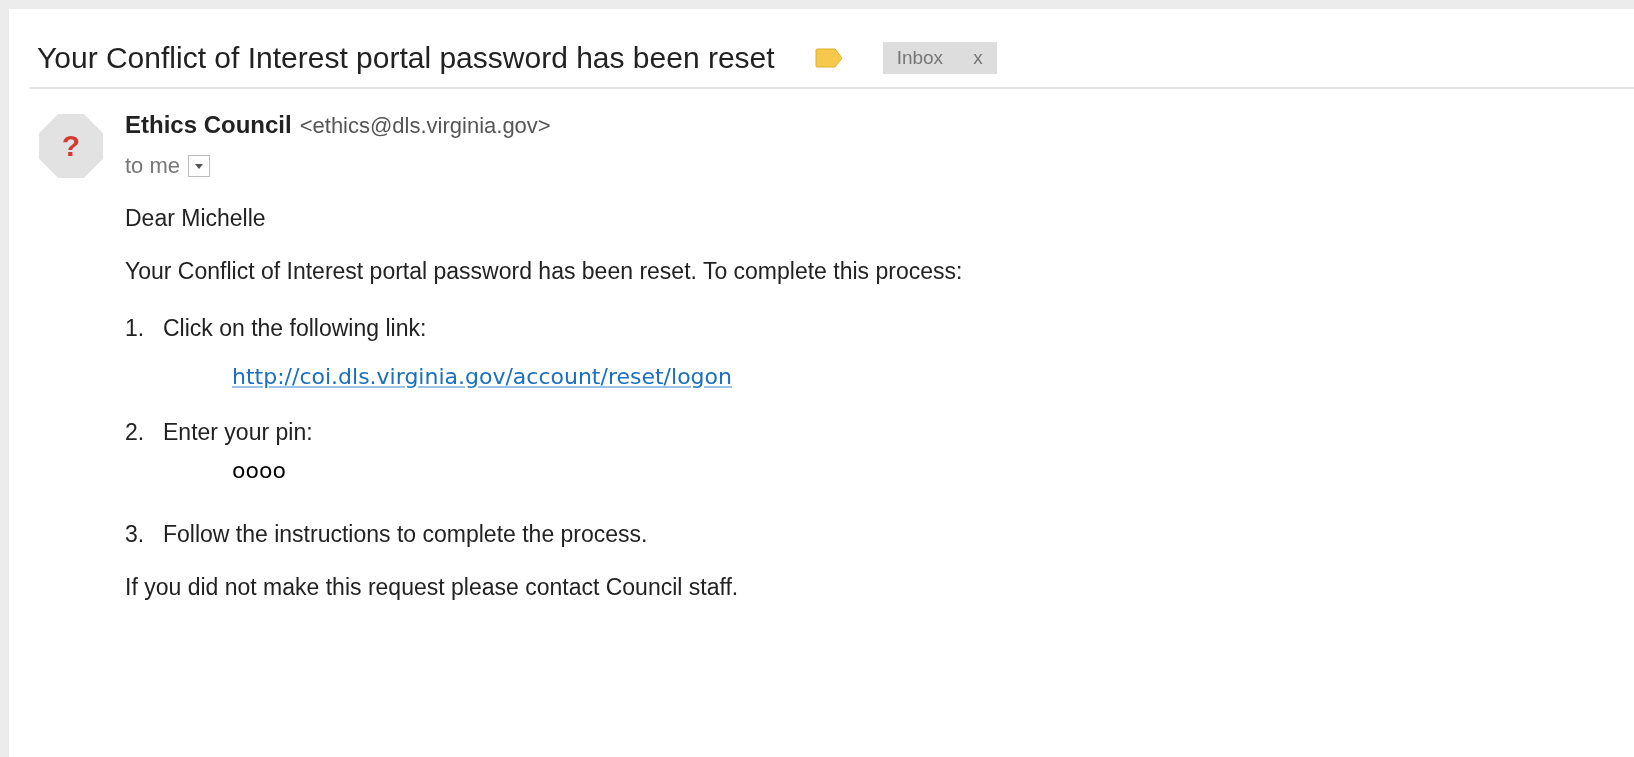 The width and height of the screenshot is (1634, 757). I want to click on body-paragraph: Your Conflict of Interest portal password has been reset. To complete this process:, so click(544, 271).